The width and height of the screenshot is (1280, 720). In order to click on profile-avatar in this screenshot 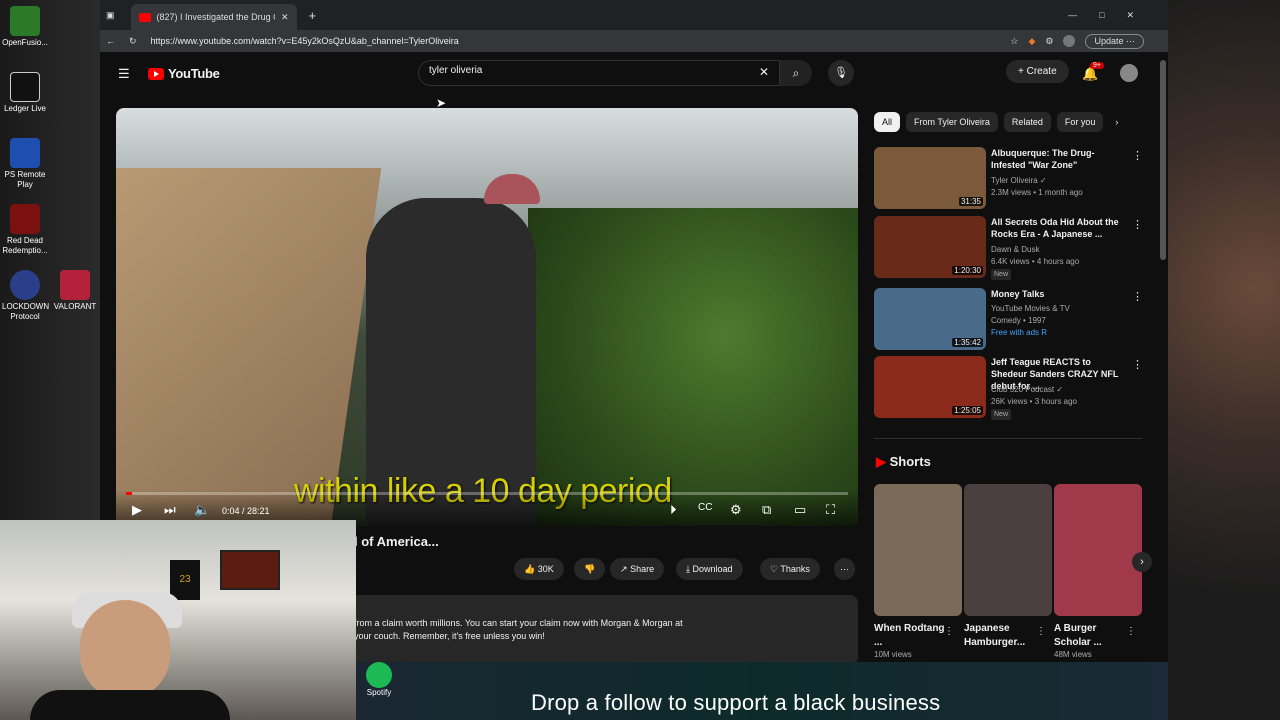, I will do `click(1069, 41)`.